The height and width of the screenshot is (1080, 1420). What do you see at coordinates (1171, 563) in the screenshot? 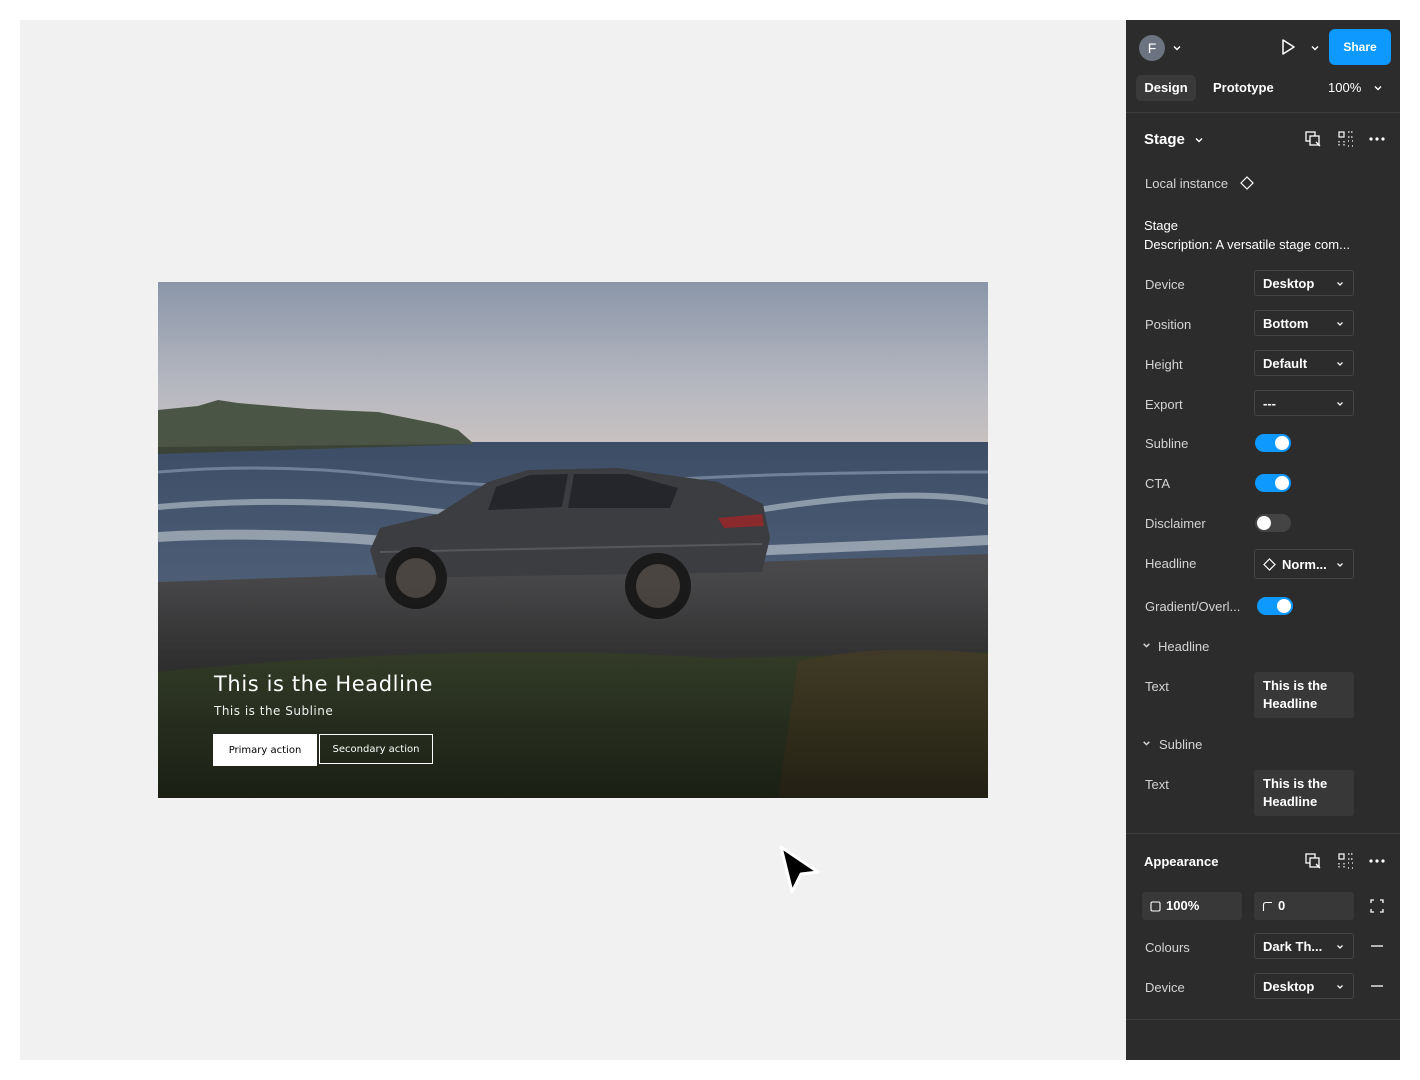
I see `headline-label: Headline` at bounding box center [1171, 563].